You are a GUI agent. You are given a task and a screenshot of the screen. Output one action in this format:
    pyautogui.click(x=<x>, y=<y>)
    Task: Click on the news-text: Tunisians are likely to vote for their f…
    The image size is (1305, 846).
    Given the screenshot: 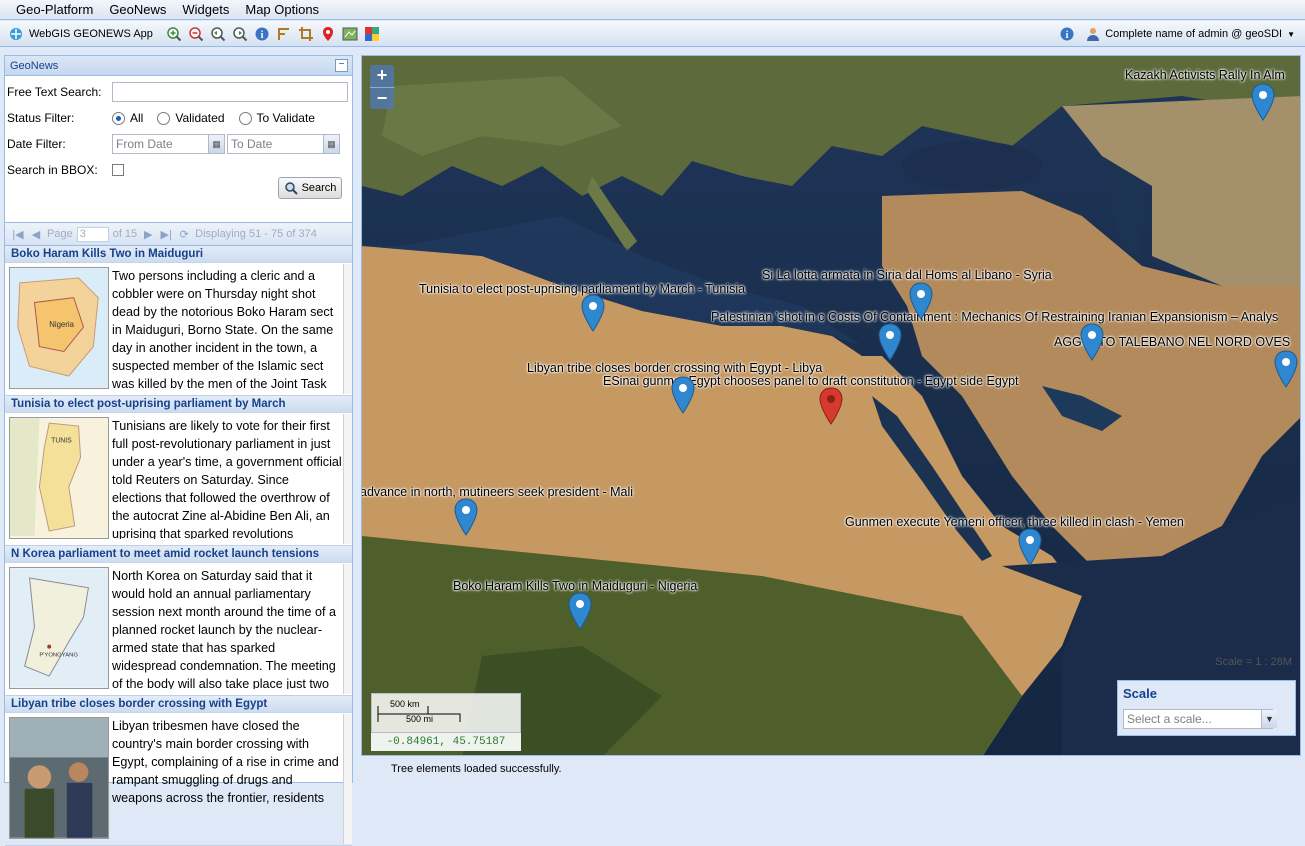 What is the action you would take?
    pyautogui.click(x=227, y=479)
    